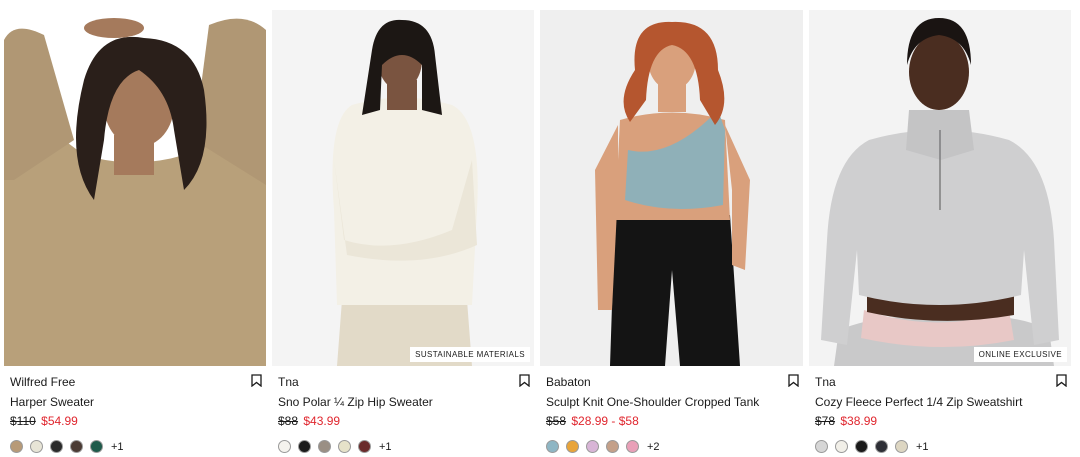 The width and height of the screenshot is (1080, 457). I want to click on product-name: Cozy Fleece Perfect 1/4 Zip Sweatshirt, so click(918, 402).